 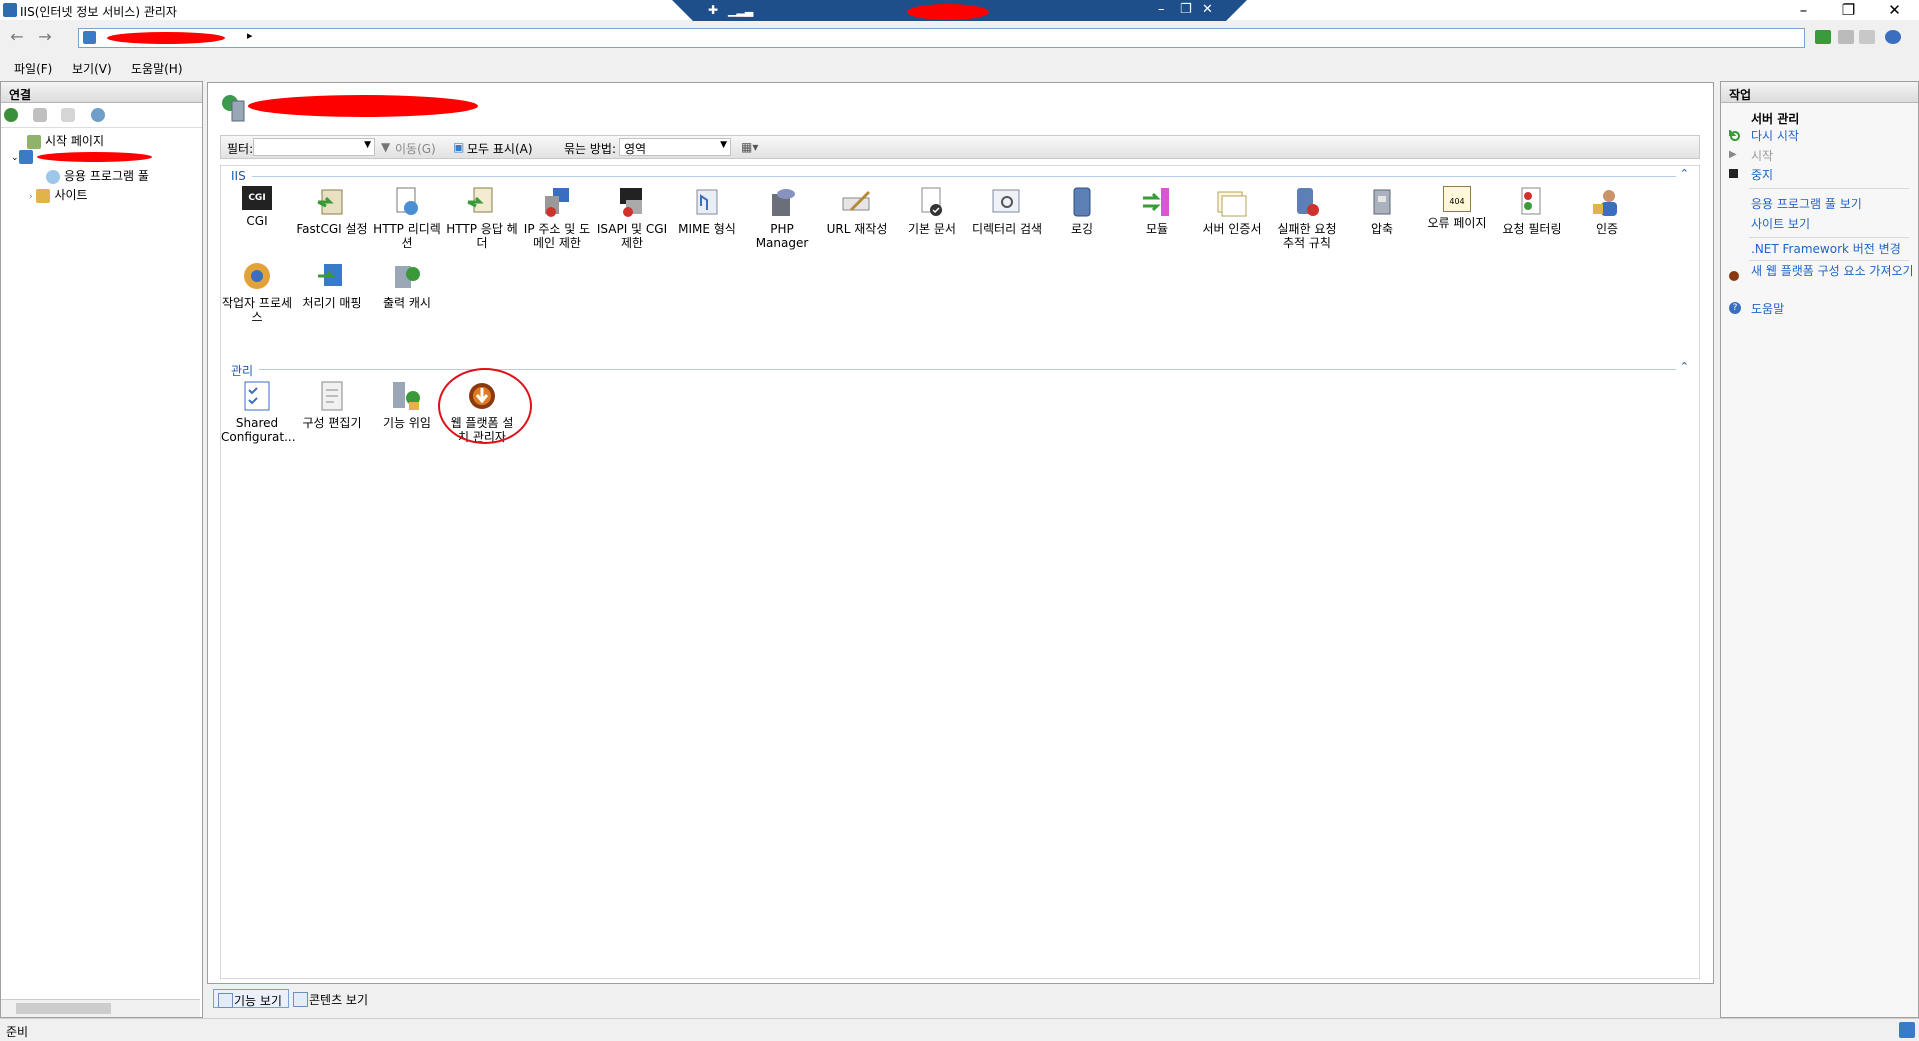 I want to click on restart-link: 다시 시작, so click(x=1833, y=136).